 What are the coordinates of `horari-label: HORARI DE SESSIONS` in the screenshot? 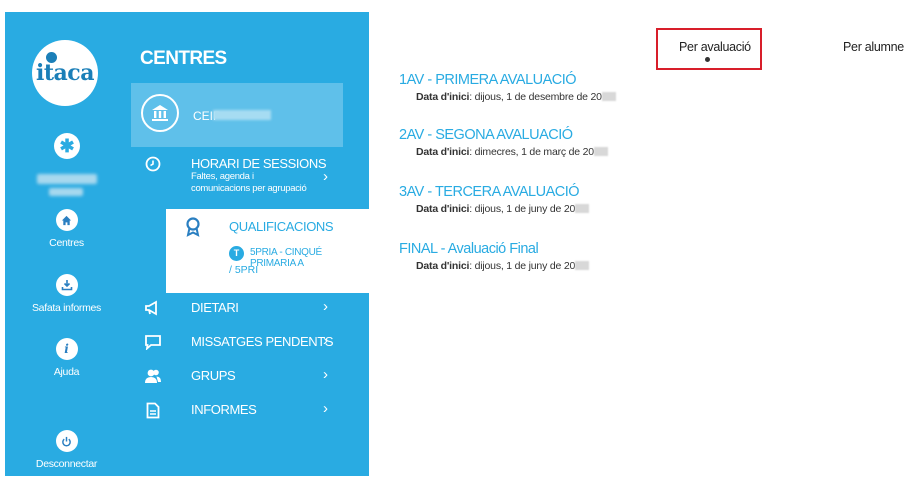 It's located at (259, 163).